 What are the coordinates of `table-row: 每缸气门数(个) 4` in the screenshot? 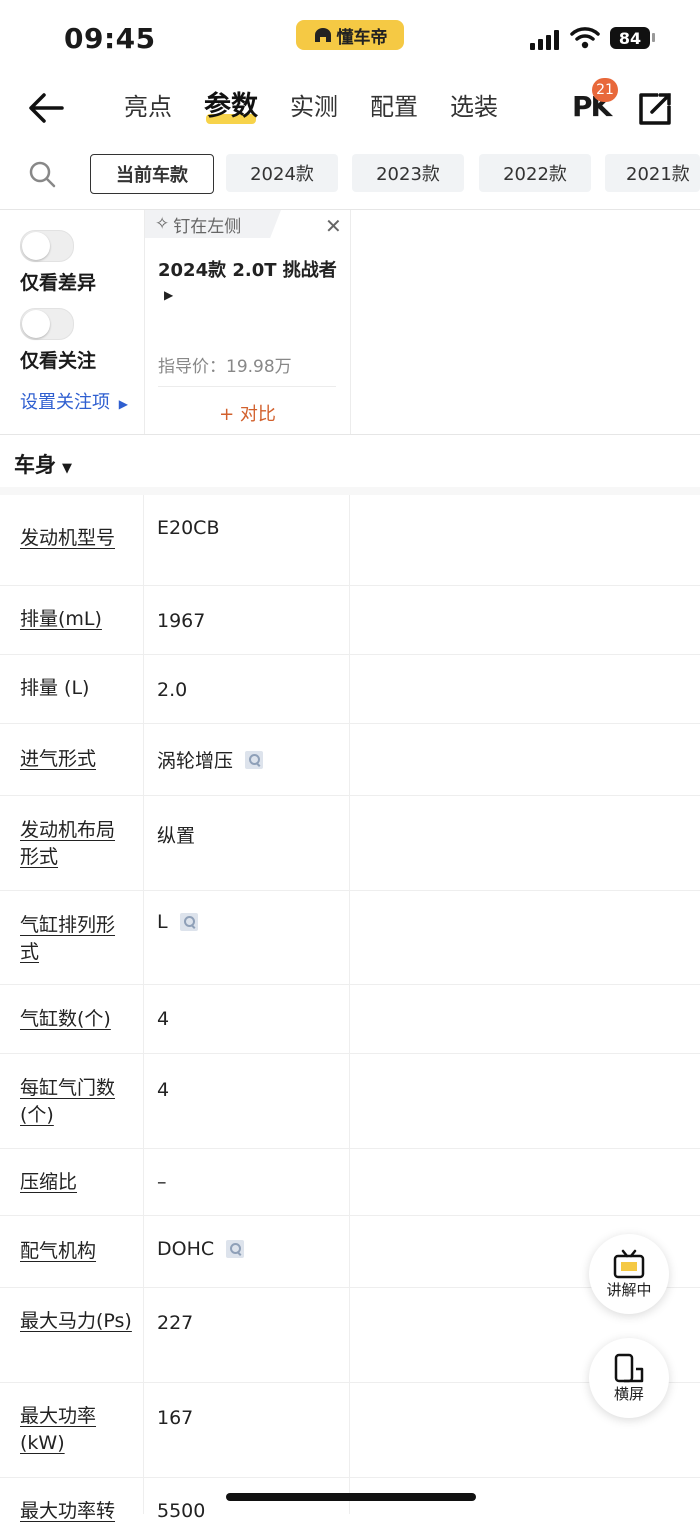 It's located at (350, 1101).